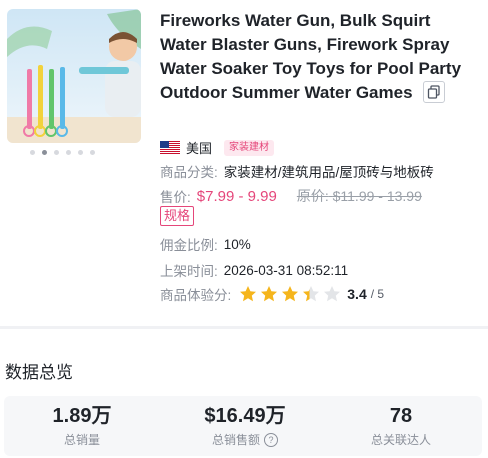 This screenshot has width=488, height=458. Describe the element at coordinates (377, 294) in the screenshot. I see `rating-max: / 5` at that location.